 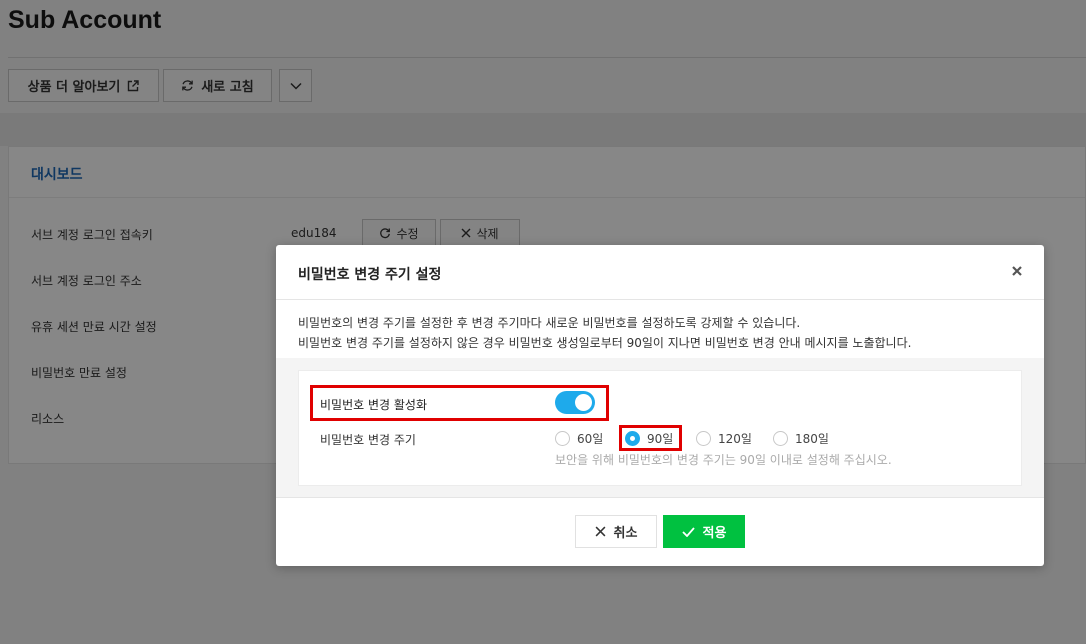 I want to click on radio-120-days: 120일, so click(x=724, y=438).